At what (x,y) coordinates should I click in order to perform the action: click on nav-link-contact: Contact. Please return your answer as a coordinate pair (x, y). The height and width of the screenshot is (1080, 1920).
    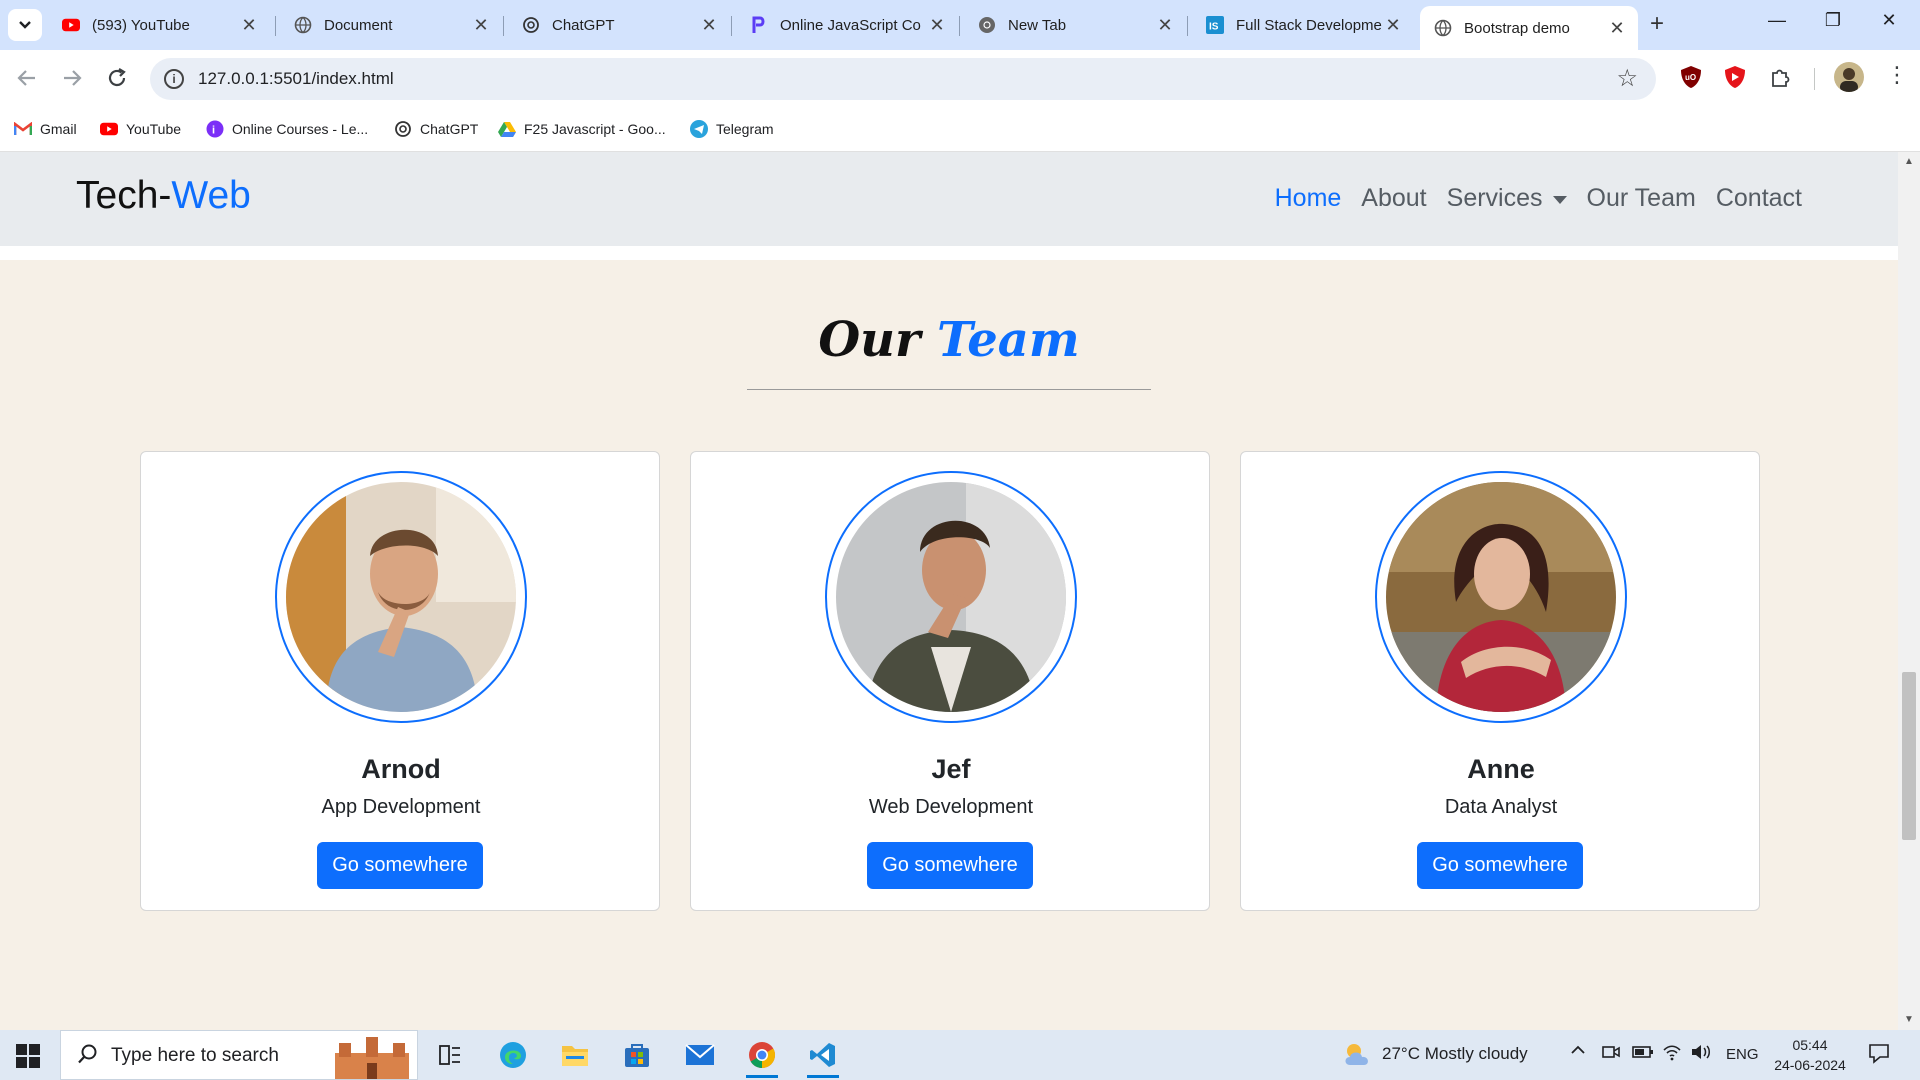
    Looking at the image, I should click on (1759, 198).